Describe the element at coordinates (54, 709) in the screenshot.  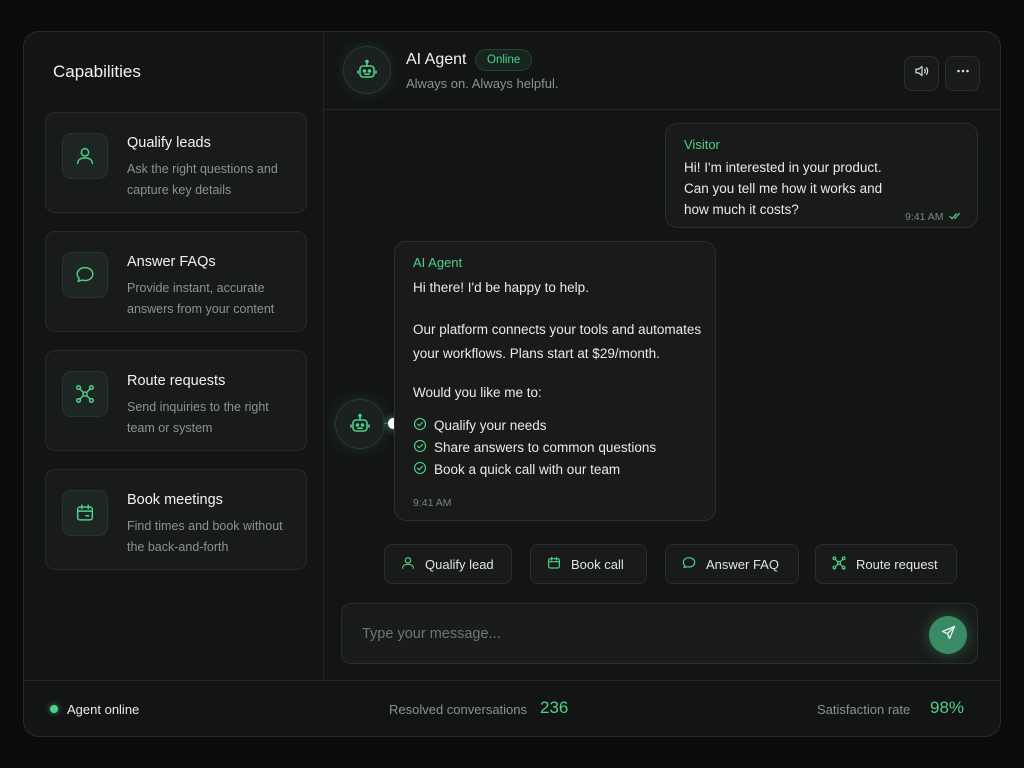
I see `online-status-dot` at that location.